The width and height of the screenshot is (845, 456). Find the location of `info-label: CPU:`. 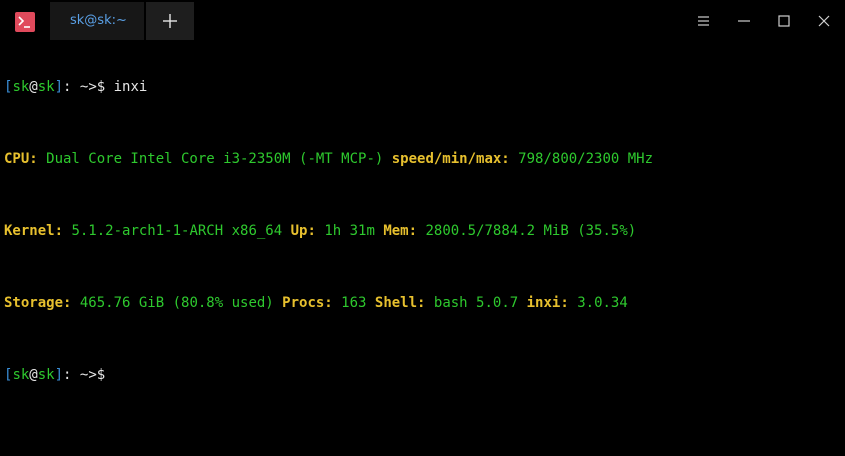

info-label: CPU: is located at coordinates (21, 159).